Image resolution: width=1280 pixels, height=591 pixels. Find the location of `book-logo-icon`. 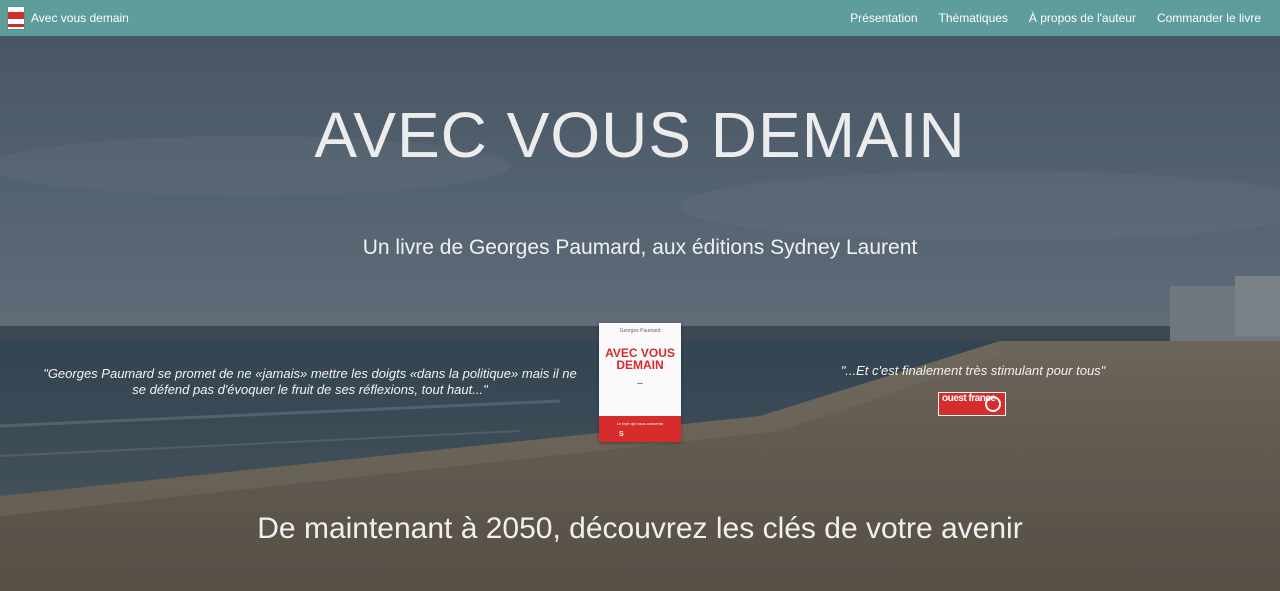

book-logo-icon is located at coordinates (16, 18).